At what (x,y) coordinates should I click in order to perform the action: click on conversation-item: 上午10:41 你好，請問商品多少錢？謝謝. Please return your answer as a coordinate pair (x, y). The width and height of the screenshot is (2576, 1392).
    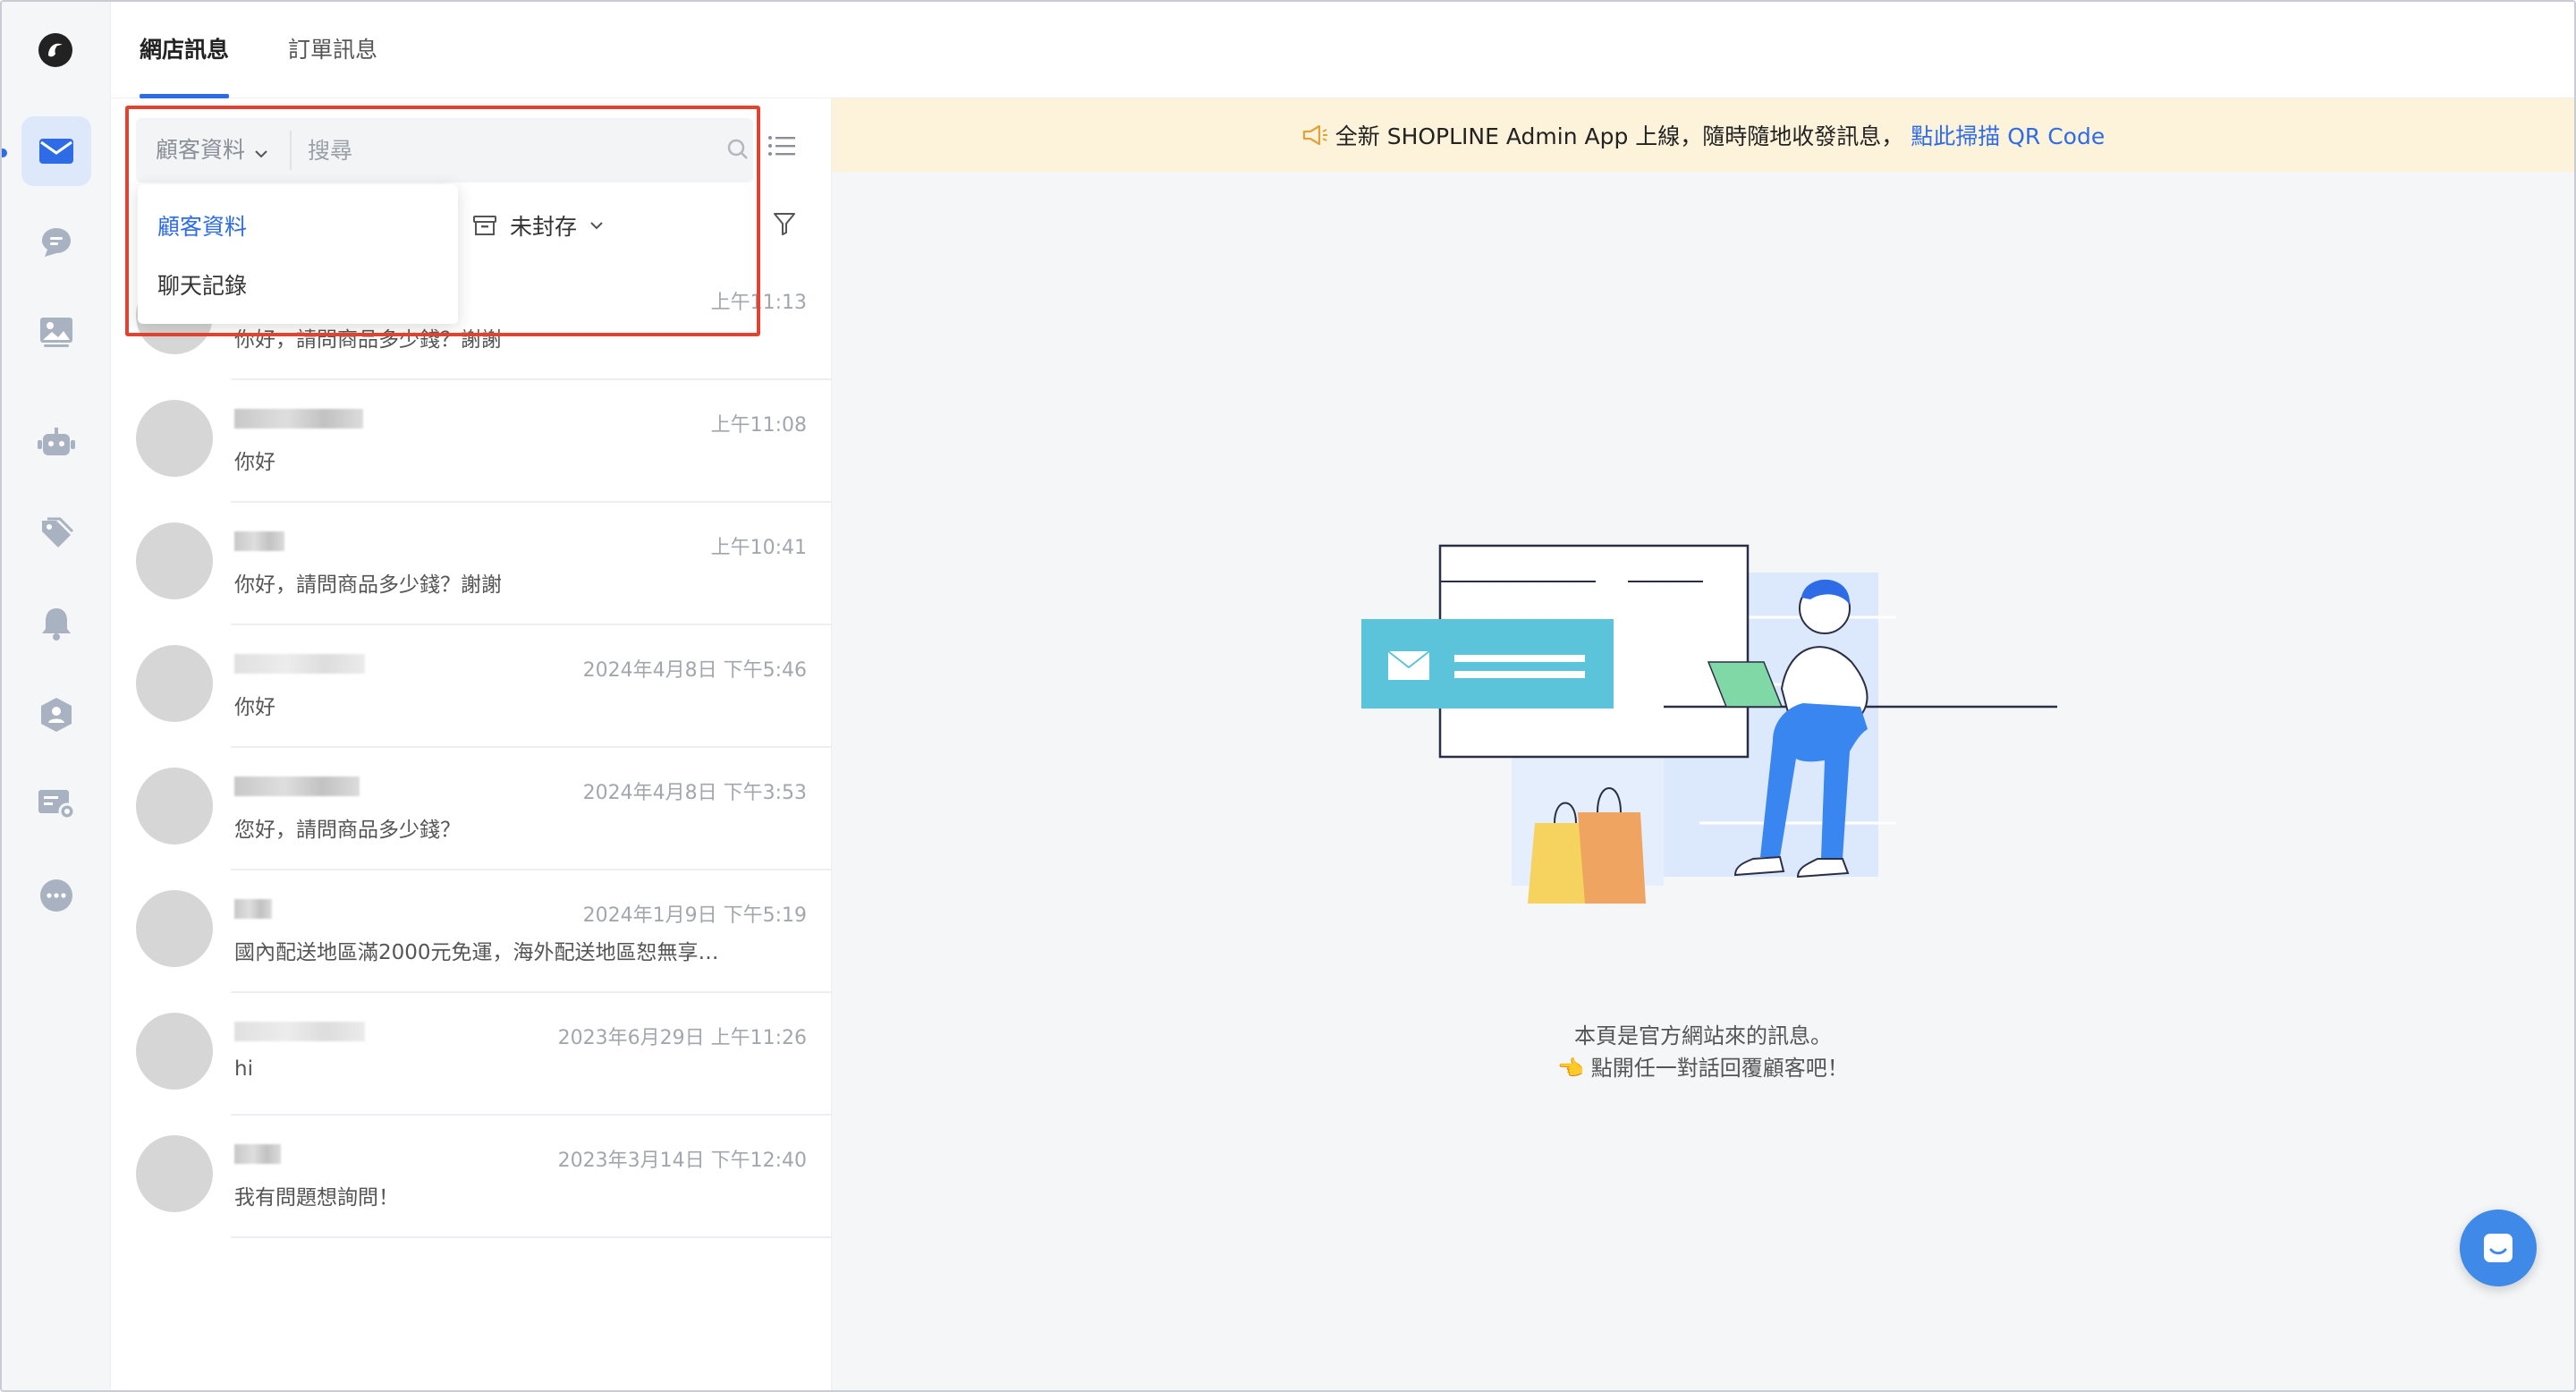
    Looking at the image, I should click on (471, 564).